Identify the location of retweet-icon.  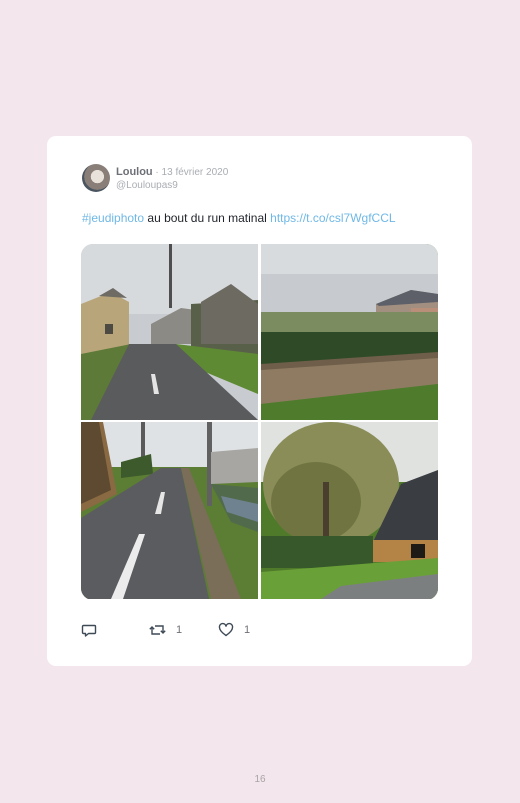
(157, 630).